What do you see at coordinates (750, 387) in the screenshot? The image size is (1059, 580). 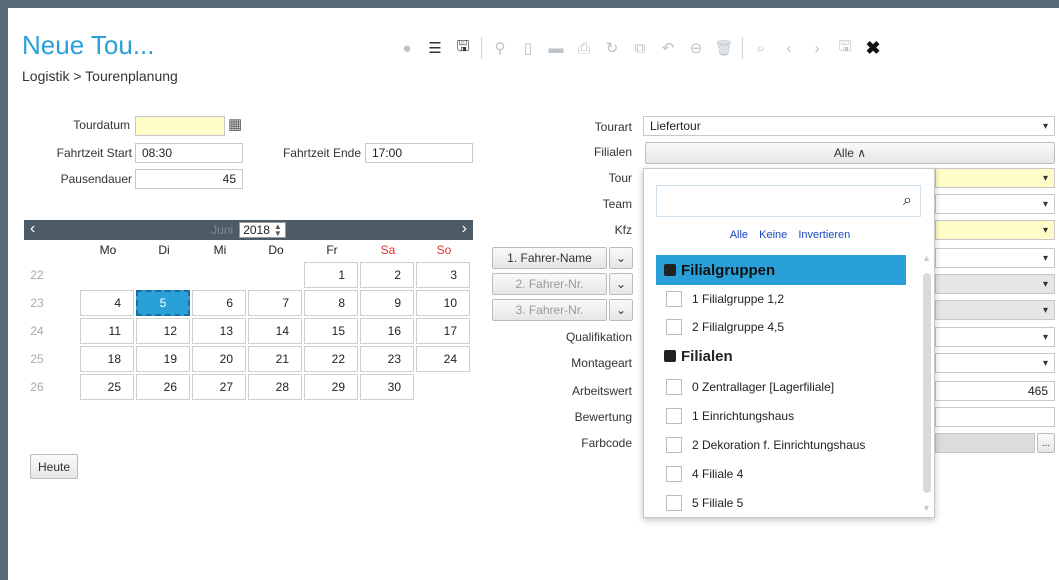 I see `list-item: 0 Zentrallager [Lagerfiliale]` at bounding box center [750, 387].